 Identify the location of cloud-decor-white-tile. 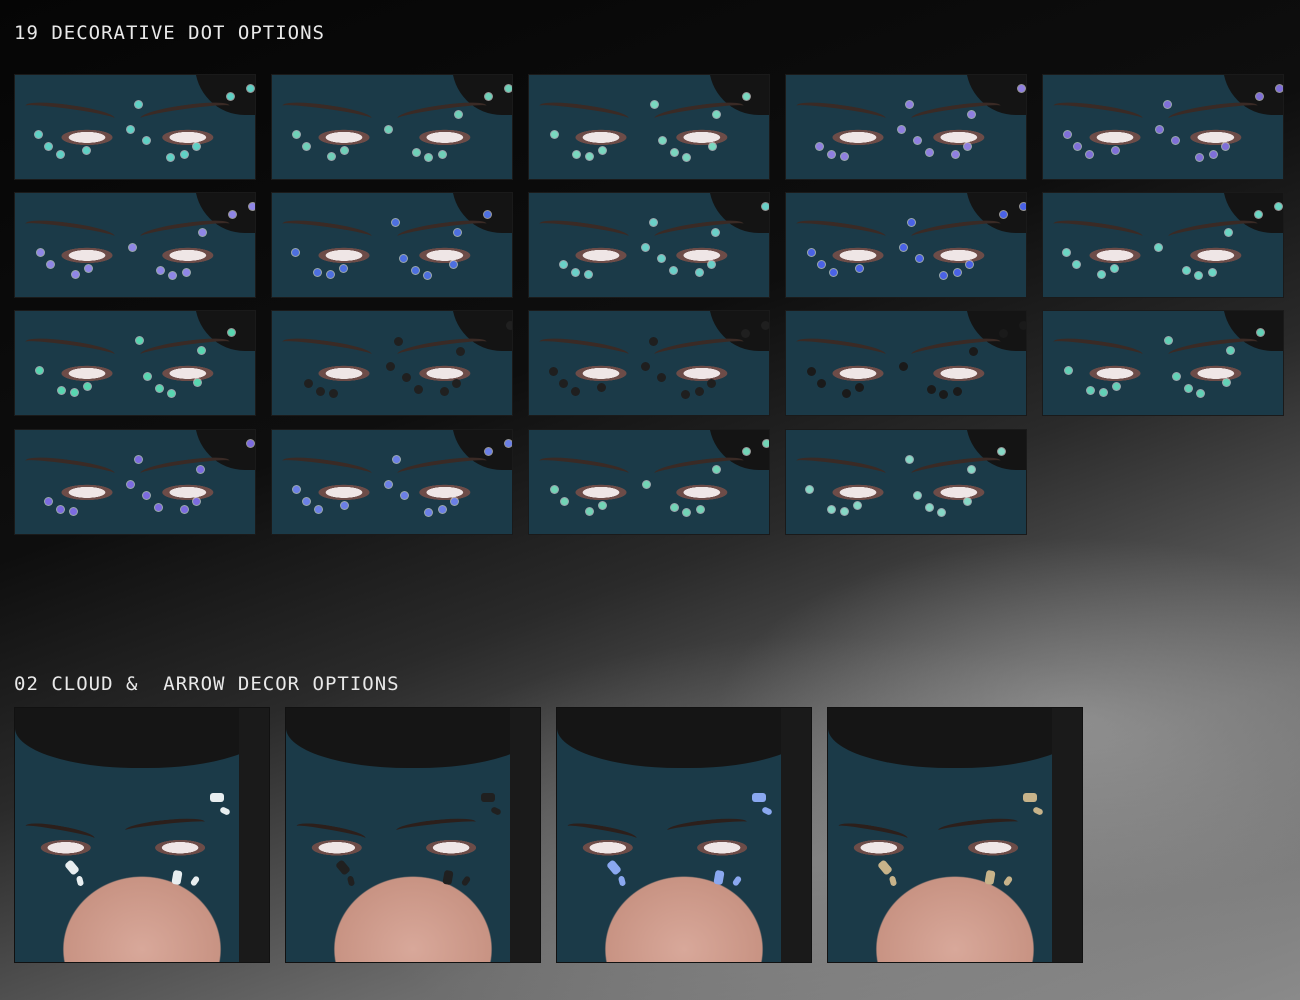
(142, 835).